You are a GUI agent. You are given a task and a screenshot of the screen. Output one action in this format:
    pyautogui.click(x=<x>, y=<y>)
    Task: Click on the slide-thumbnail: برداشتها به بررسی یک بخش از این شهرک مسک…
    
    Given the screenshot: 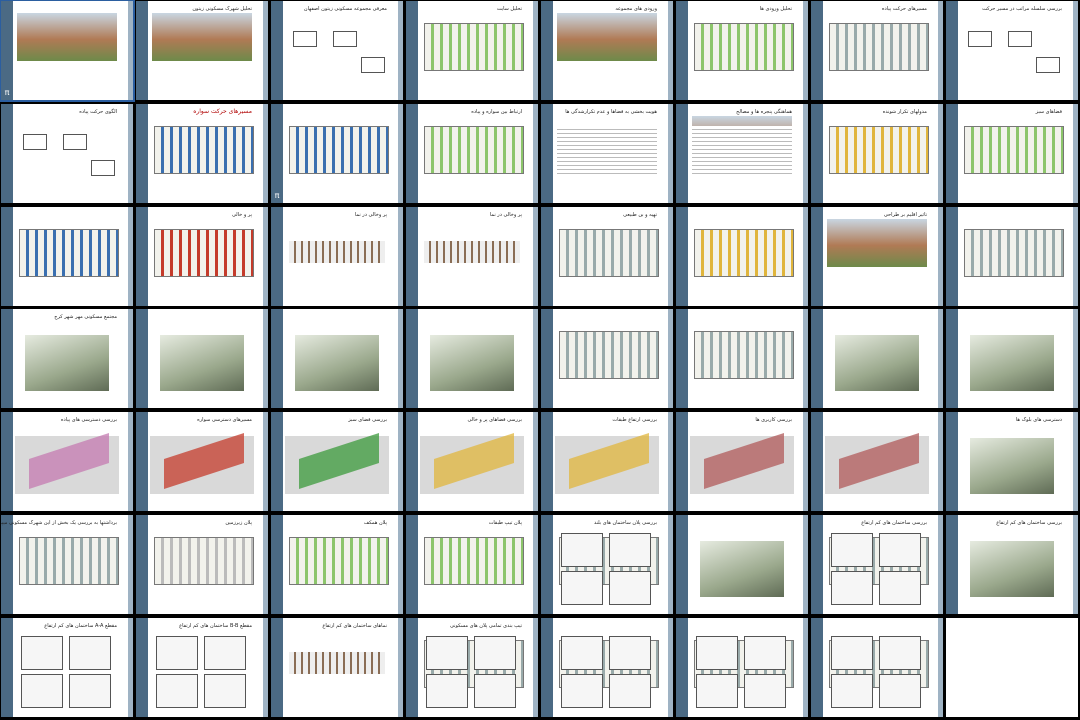 What is the action you would take?
    pyautogui.click(x=67, y=564)
    